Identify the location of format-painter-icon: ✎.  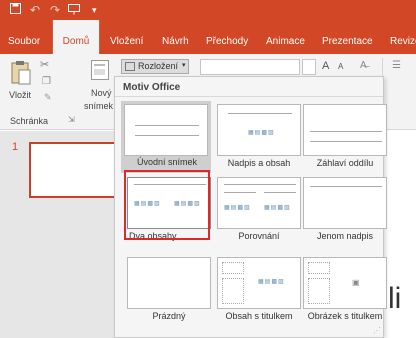
(48, 97).